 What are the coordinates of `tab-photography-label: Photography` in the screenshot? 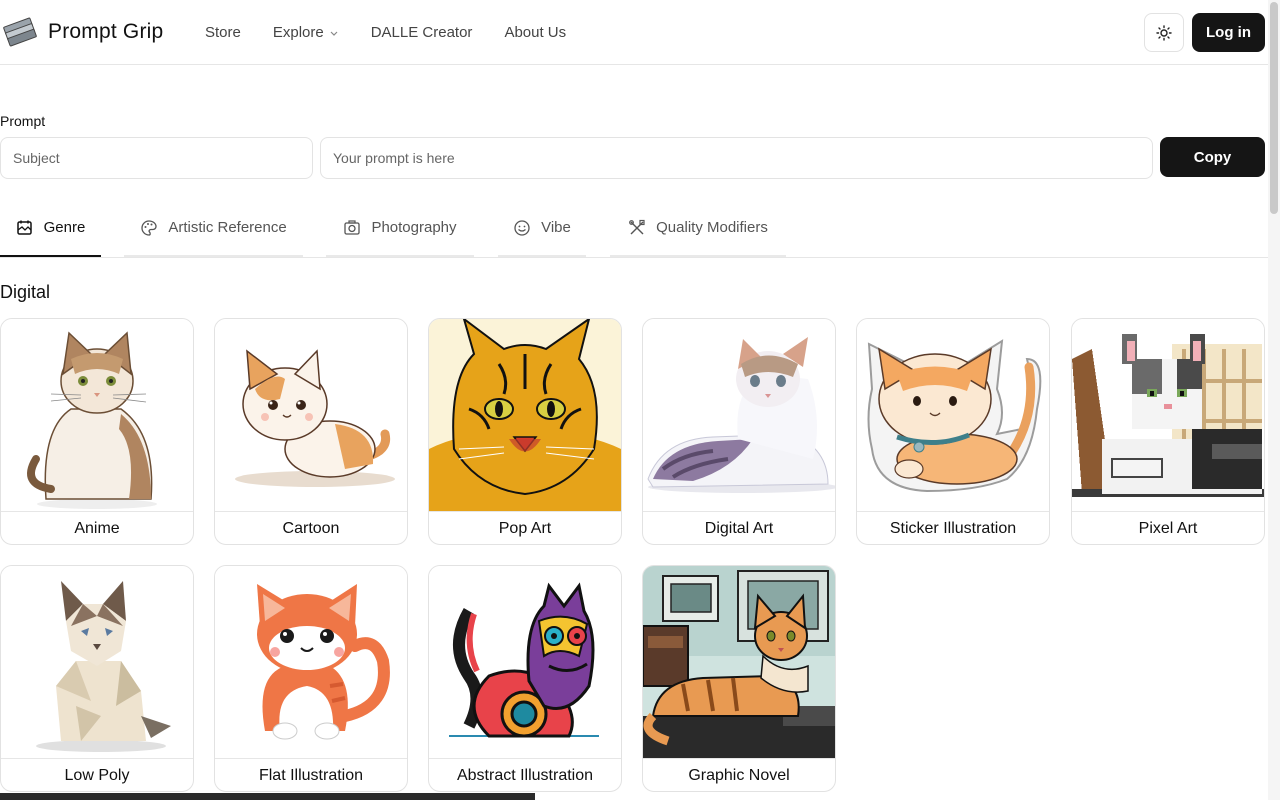 It's located at (414, 227).